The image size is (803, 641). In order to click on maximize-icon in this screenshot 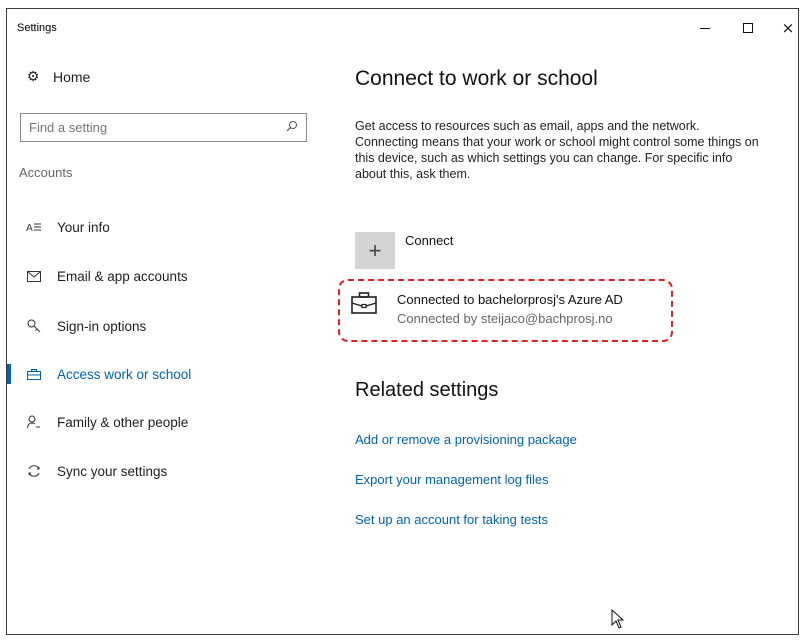, I will do `click(748, 28)`.